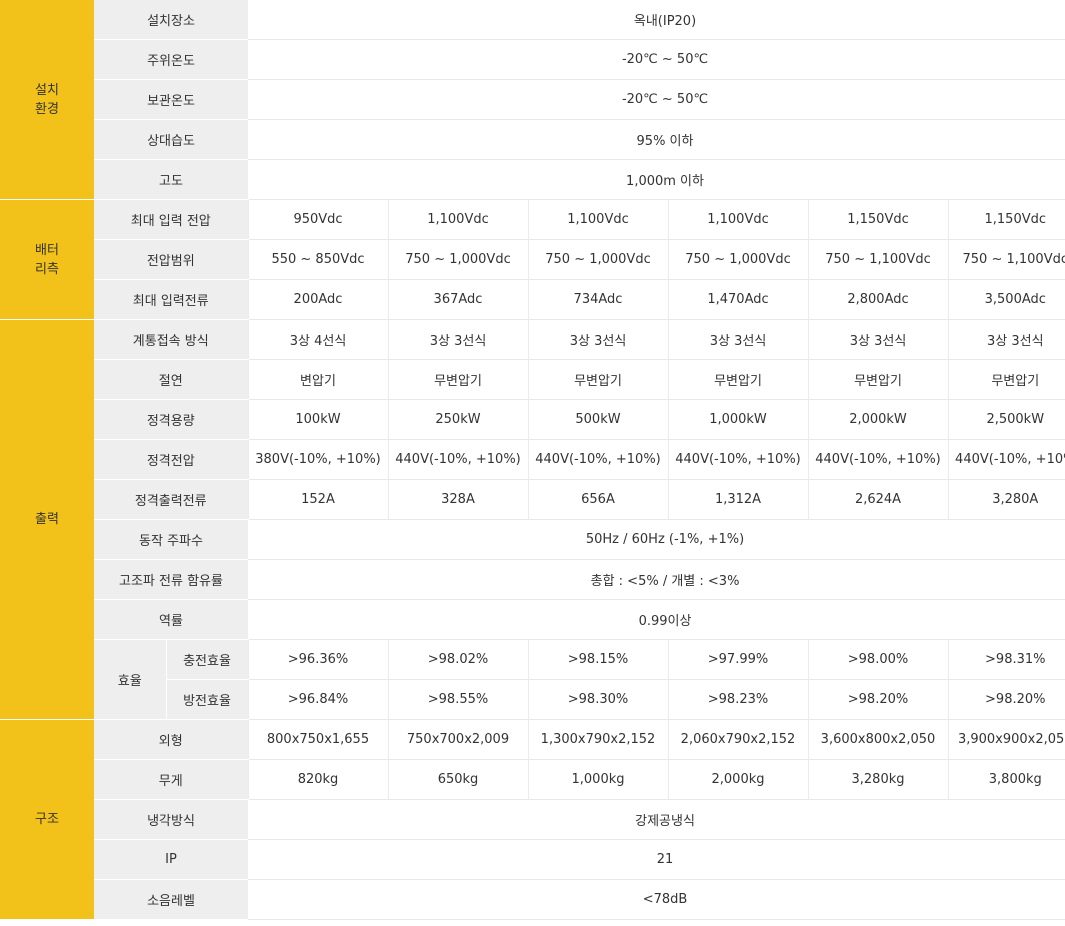 The height and width of the screenshot is (926, 1065). What do you see at coordinates (457, 739) in the screenshot?
I see `cell-value: 750x700x2,009` at bounding box center [457, 739].